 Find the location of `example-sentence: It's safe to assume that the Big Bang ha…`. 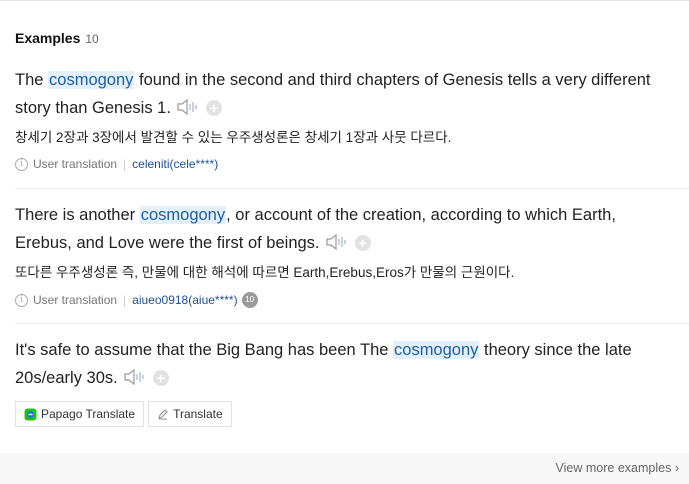

example-sentence: It's safe to assume that the Big Bang ha… is located at coordinates (345, 365).